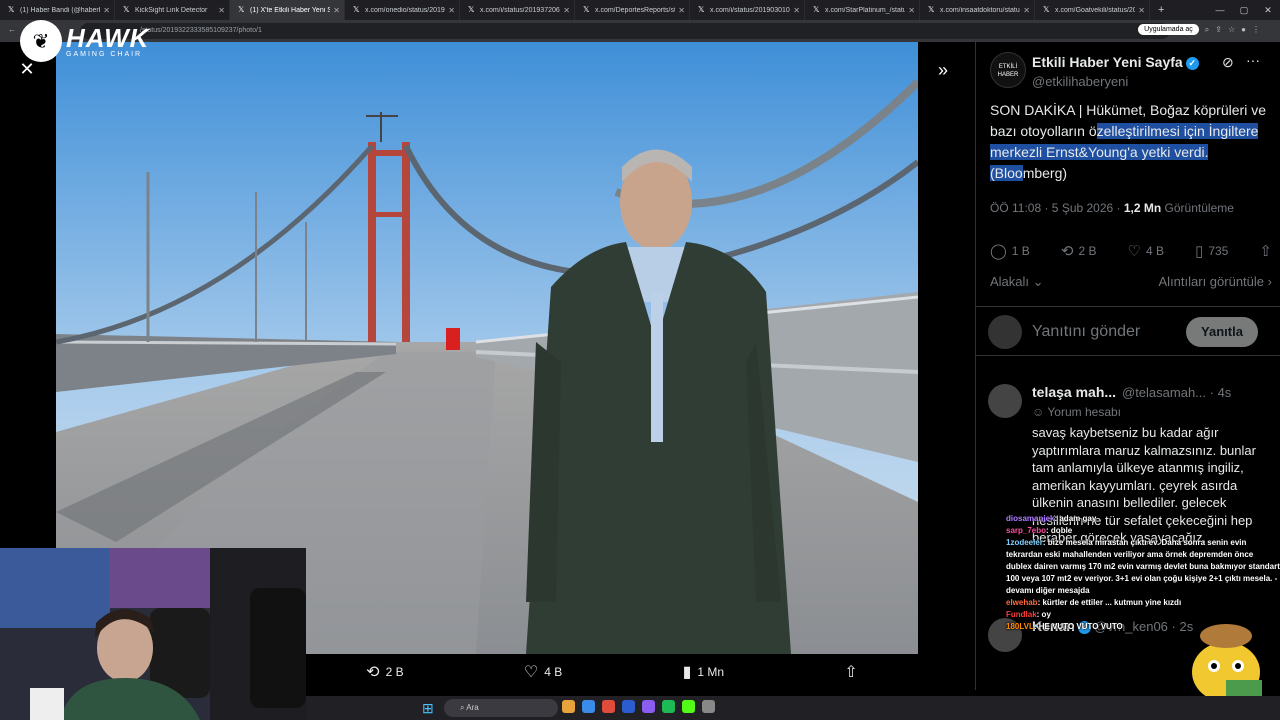 This screenshot has width=1280, height=720. Describe the element at coordinates (628, 706) in the screenshot. I see `store-icon` at that location.